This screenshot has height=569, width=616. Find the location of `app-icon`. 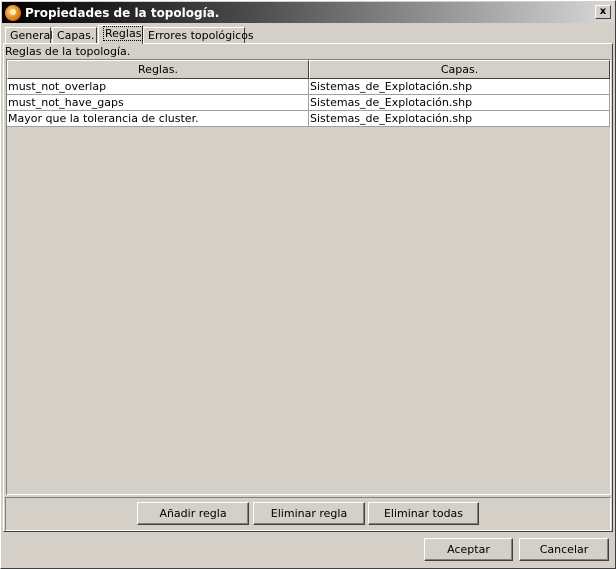

app-icon is located at coordinates (13, 12).